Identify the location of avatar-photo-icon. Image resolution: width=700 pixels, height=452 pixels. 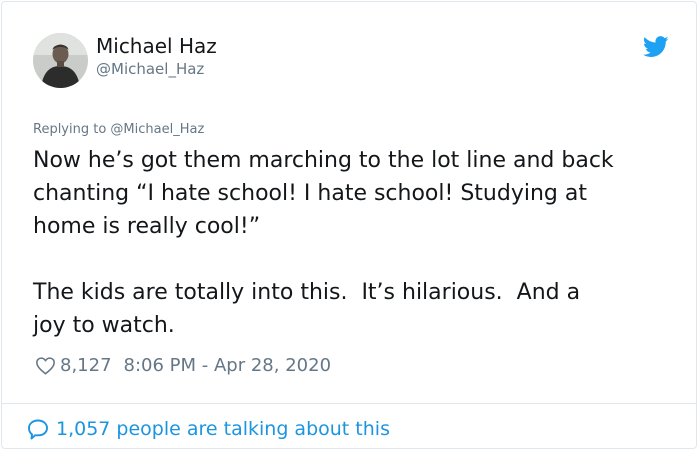
(60, 60).